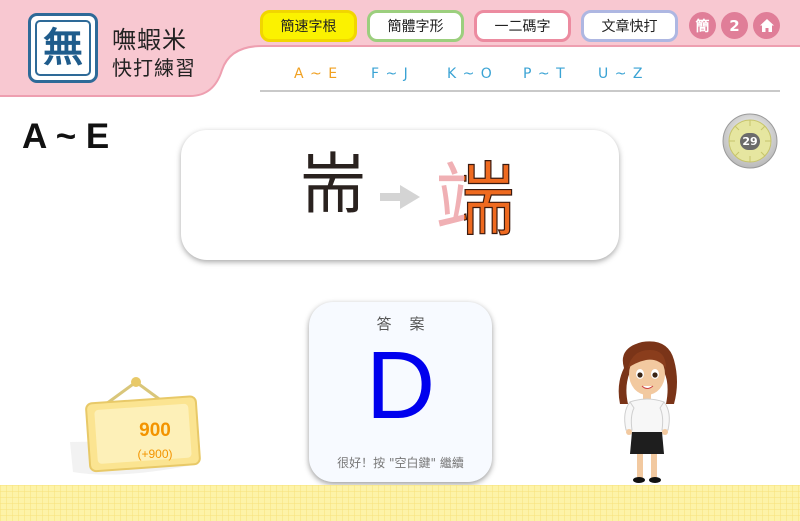 The image size is (800, 521). Describe the element at coordinates (522, 26) in the screenshot. I see `one-two-code-button: 一二碼字` at that location.